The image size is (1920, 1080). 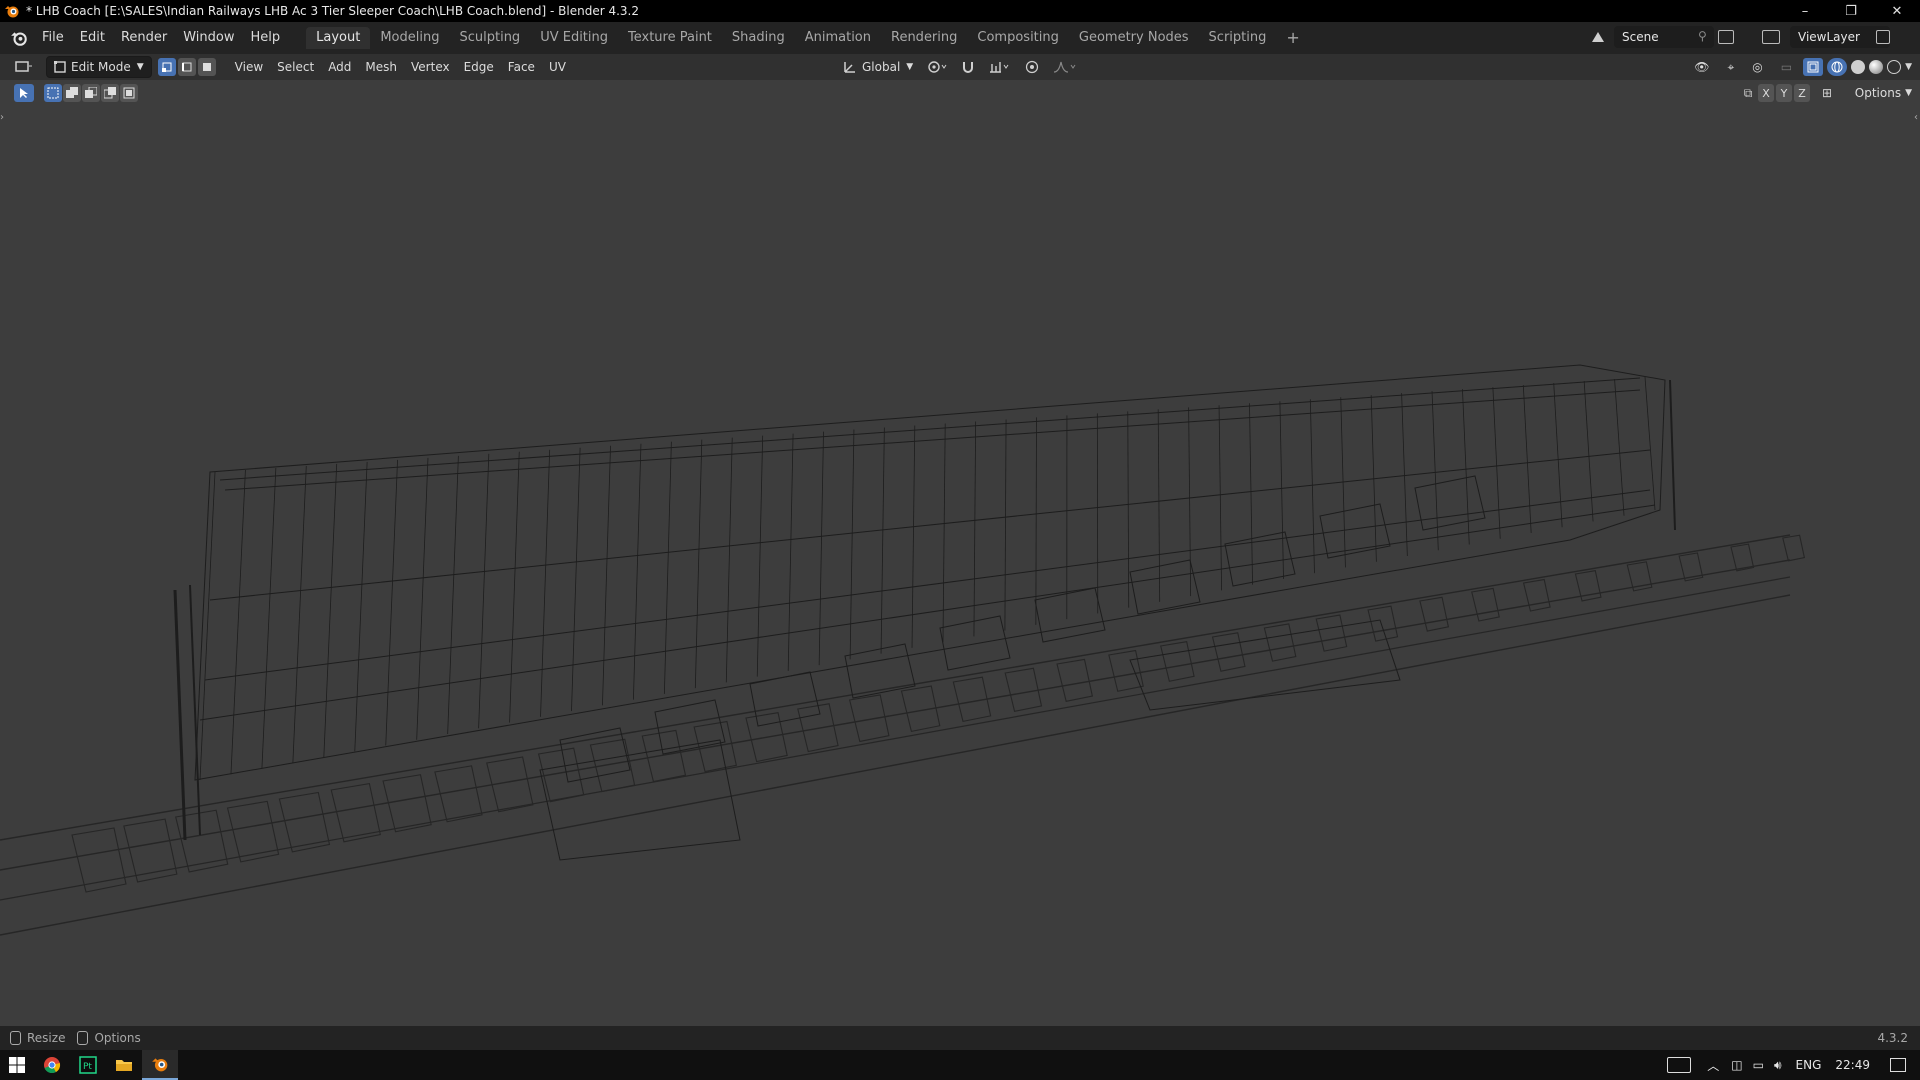 I want to click on window-controls: – ❐ ✕, so click(x=1851, y=11).